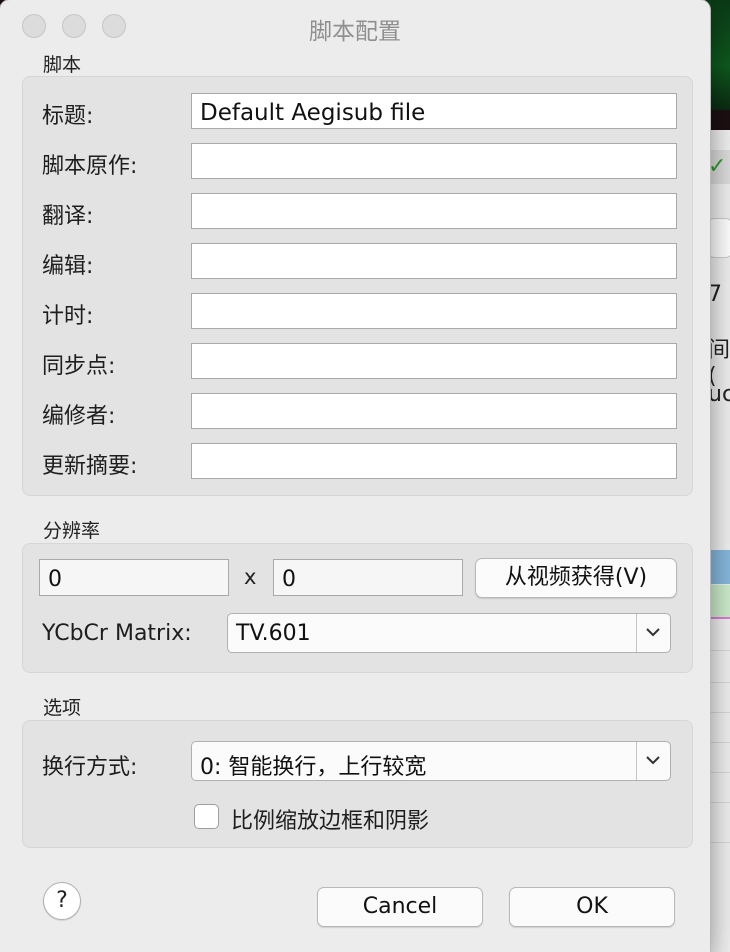 Image resolution: width=730 pixels, height=952 pixels. Describe the element at coordinates (592, 907) in the screenshot. I see `ok-button: OK` at that location.